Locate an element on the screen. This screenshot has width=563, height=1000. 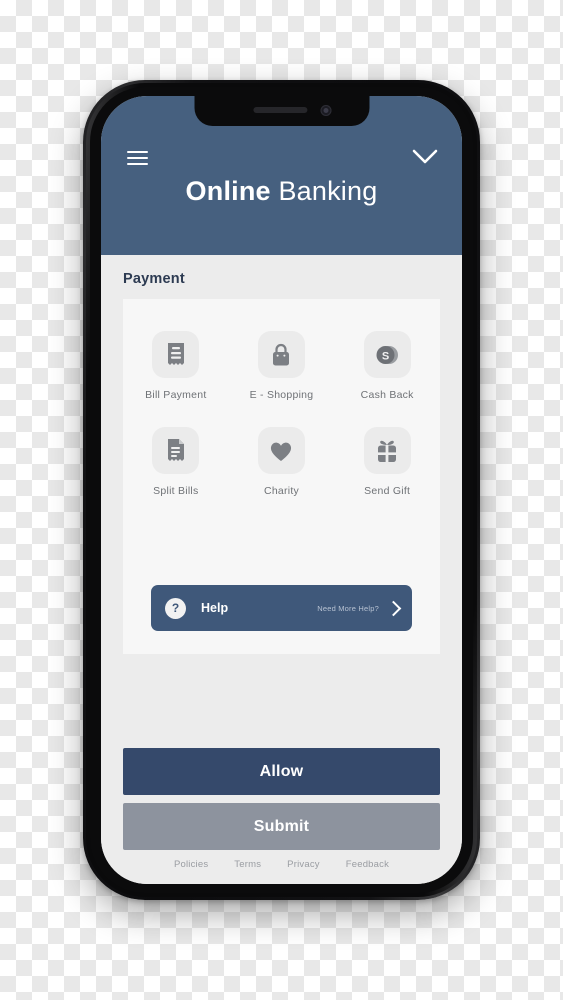
chevron-down-icon is located at coordinates (425, 157).